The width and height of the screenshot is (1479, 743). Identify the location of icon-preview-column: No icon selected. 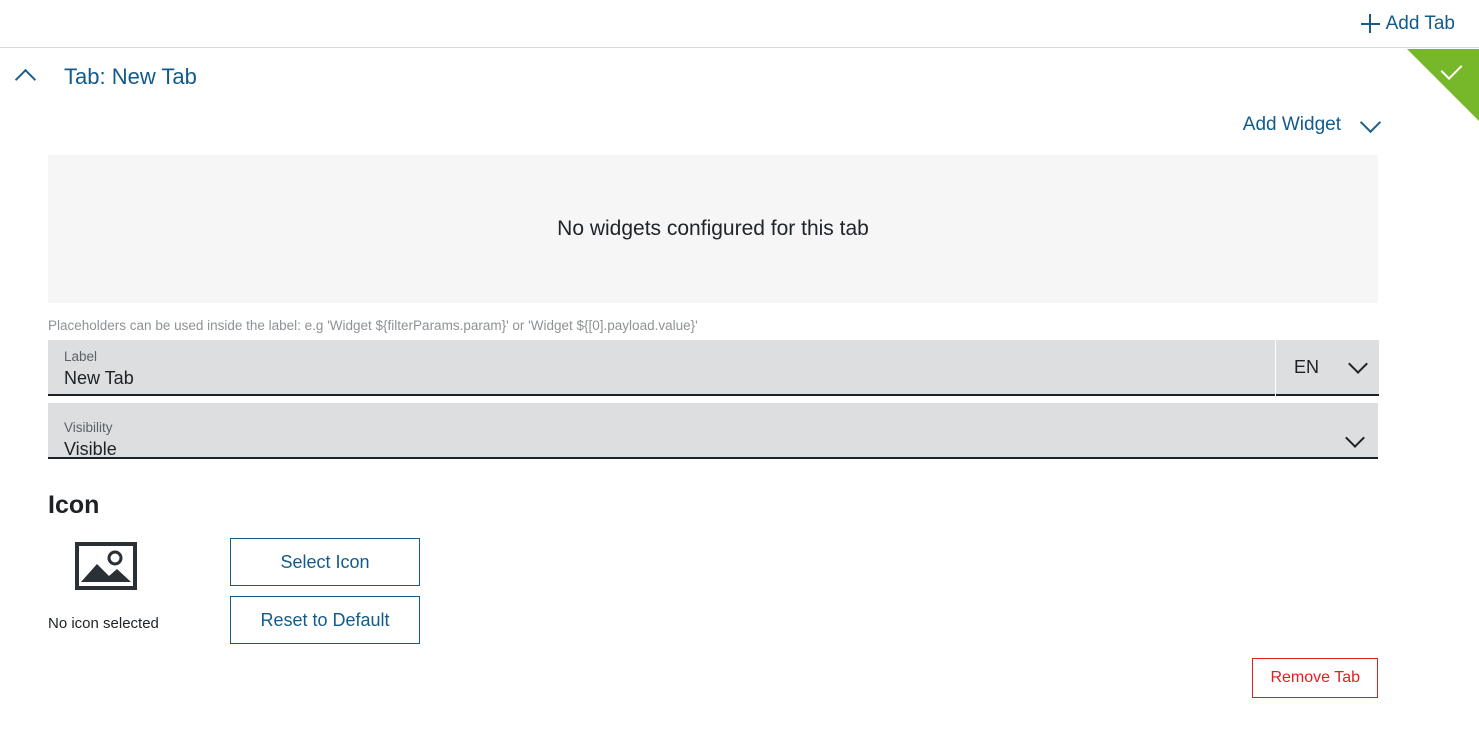
(139, 585).